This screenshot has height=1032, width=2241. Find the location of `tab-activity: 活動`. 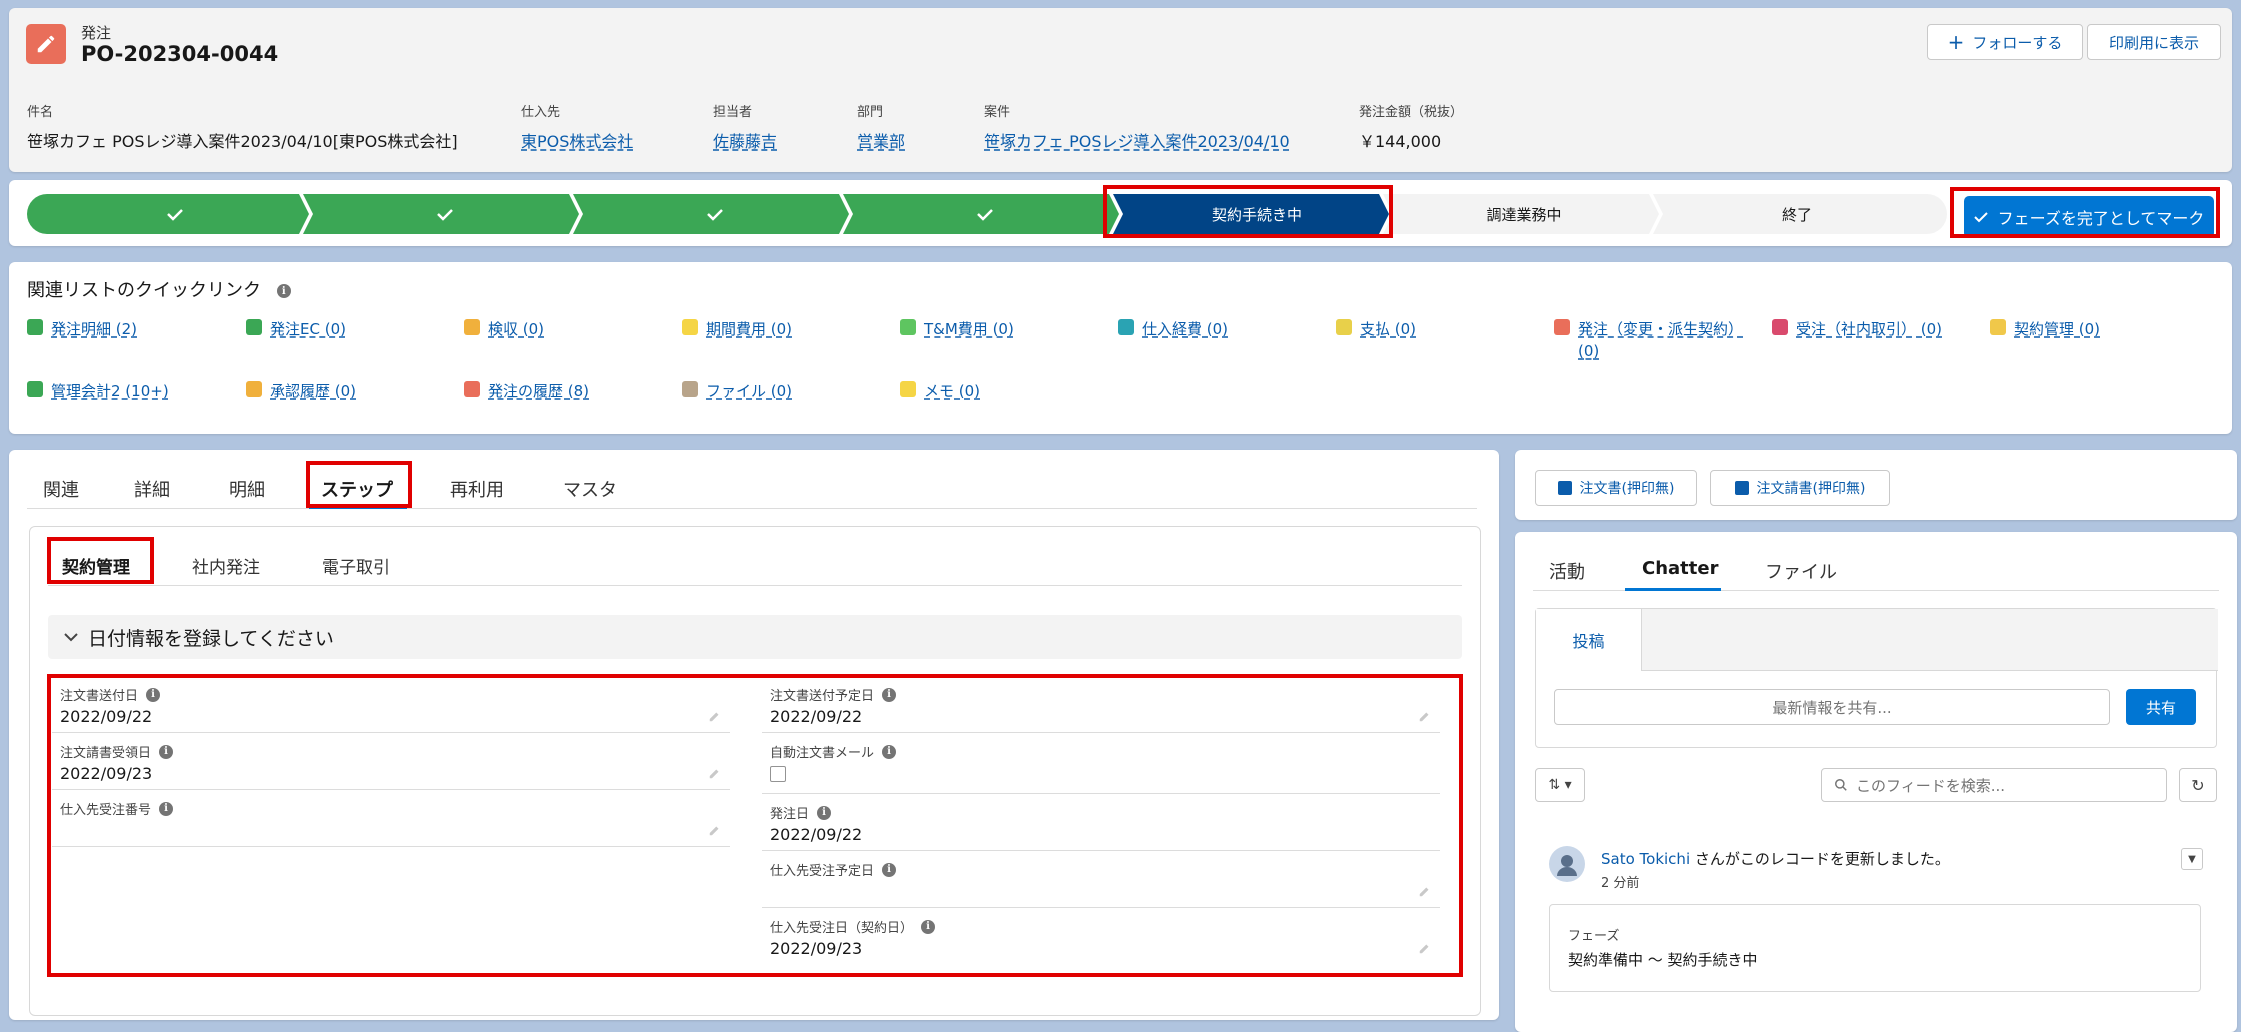

tab-activity: 活動 is located at coordinates (1567, 571).